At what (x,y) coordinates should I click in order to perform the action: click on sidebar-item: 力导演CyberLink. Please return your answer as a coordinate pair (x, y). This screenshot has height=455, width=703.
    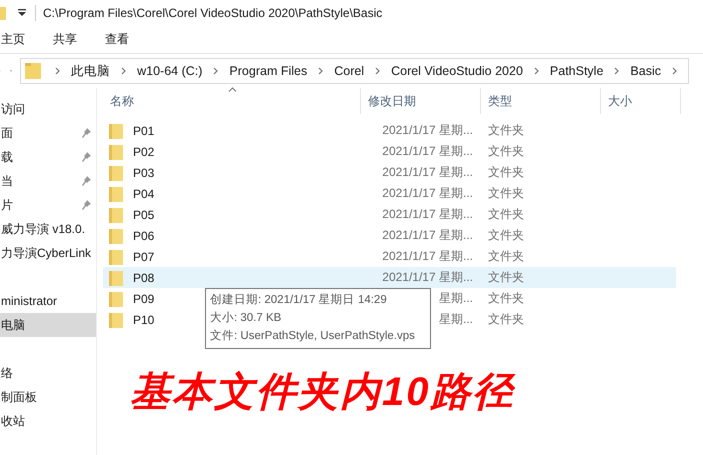
    Looking at the image, I should click on (48, 253).